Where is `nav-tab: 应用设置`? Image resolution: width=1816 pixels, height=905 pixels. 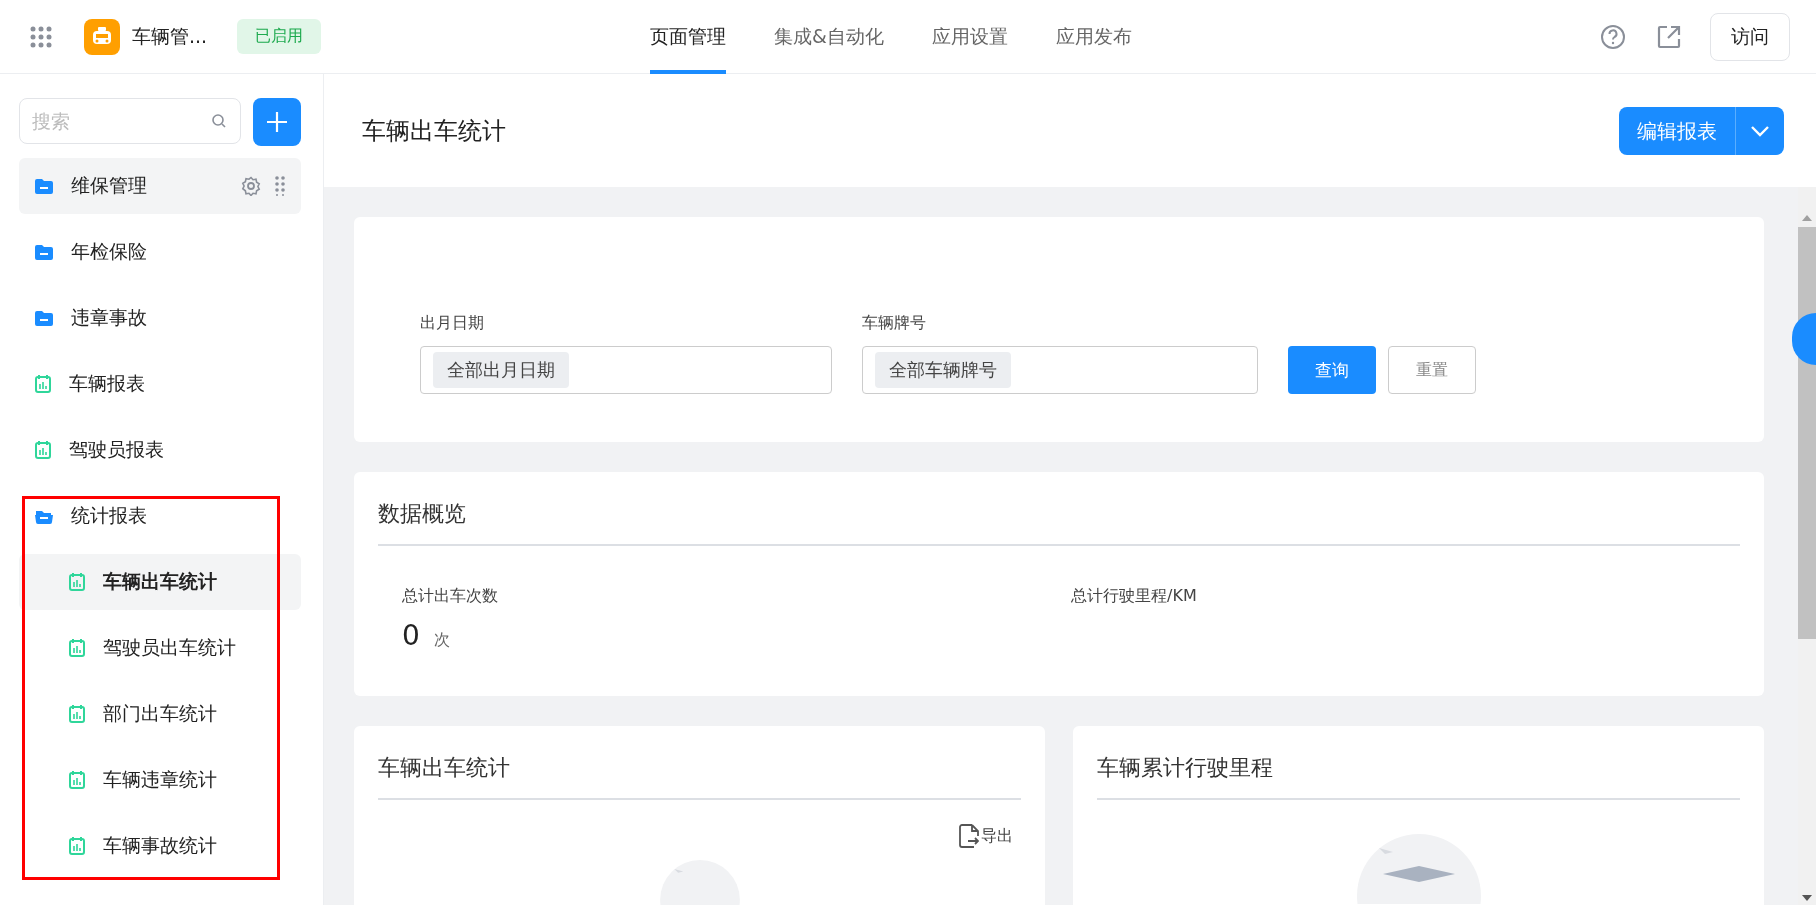
nav-tab: 应用设置 is located at coordinates (969, 37).